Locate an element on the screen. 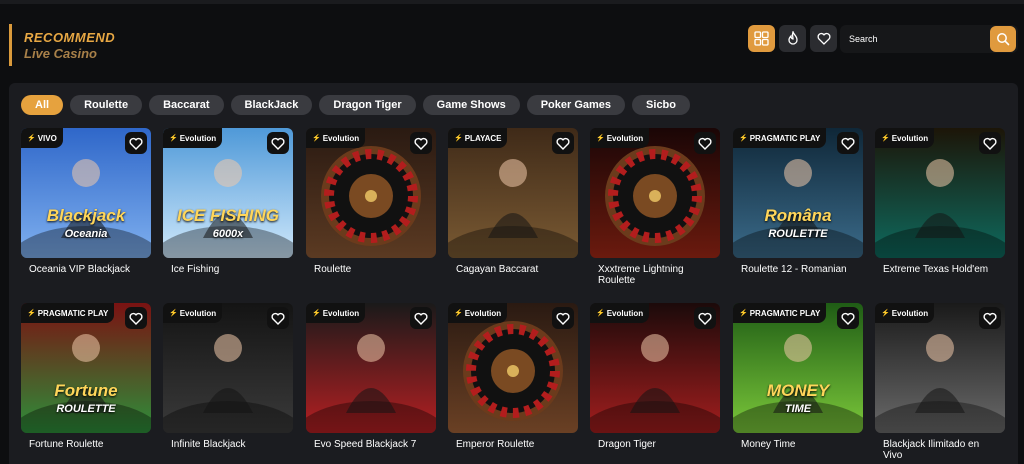  game-card: ⚡ Evolution Blackjack Ilimitado en Vivo is located at coordinates (940, 382).